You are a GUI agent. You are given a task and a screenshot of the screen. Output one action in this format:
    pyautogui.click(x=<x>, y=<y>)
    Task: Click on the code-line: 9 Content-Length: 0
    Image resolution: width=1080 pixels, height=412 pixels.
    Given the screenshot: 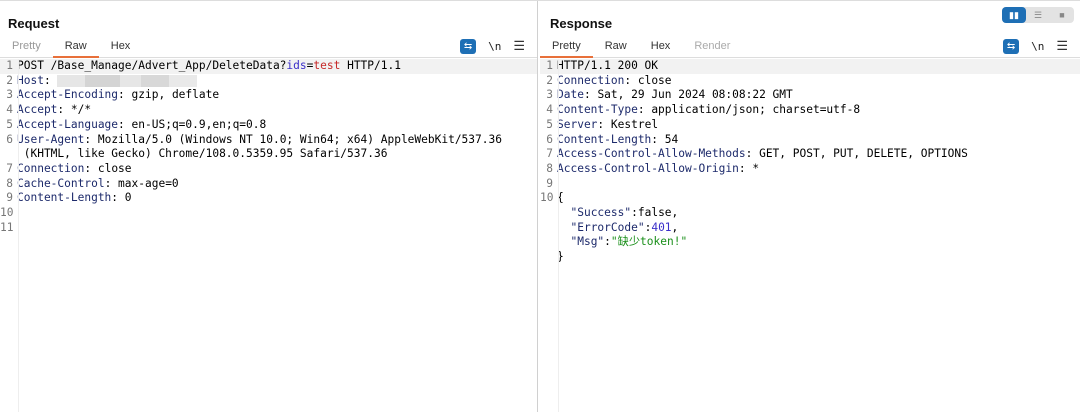 What is the action you would take?
    pyautogui.click(x=69, y=198)
    